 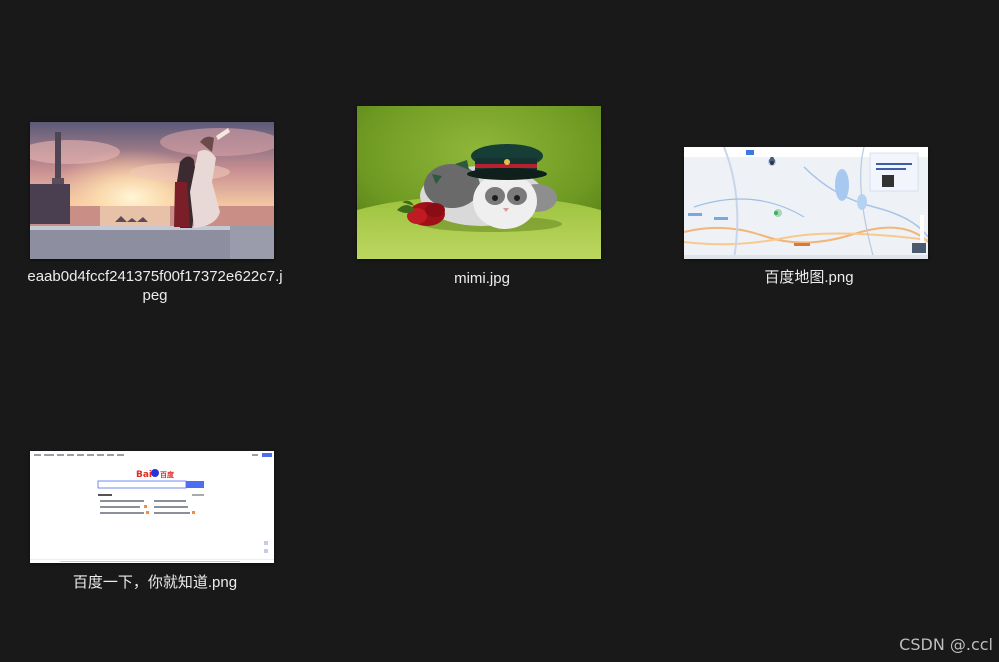 I want to click on file-name-label: eaab0d4fccf241375f00f17372e622c7.jpeg, so click(x=155, y=286).